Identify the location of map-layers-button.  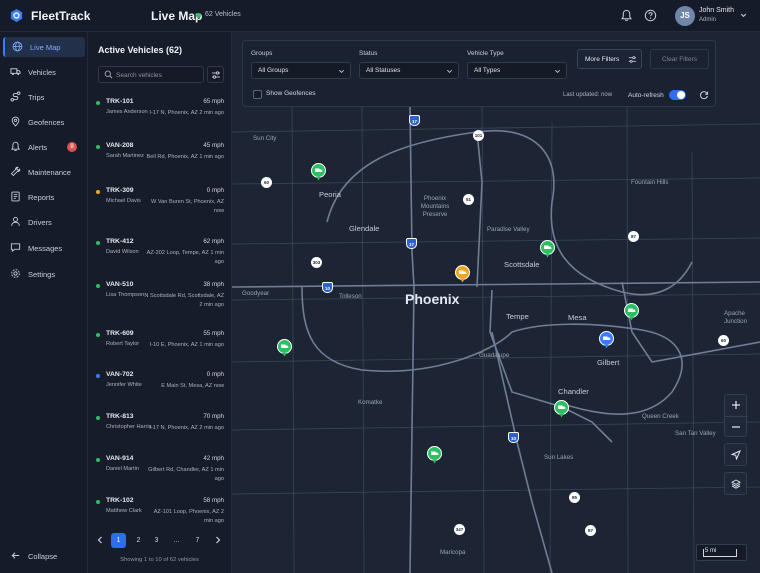
(735, 483).